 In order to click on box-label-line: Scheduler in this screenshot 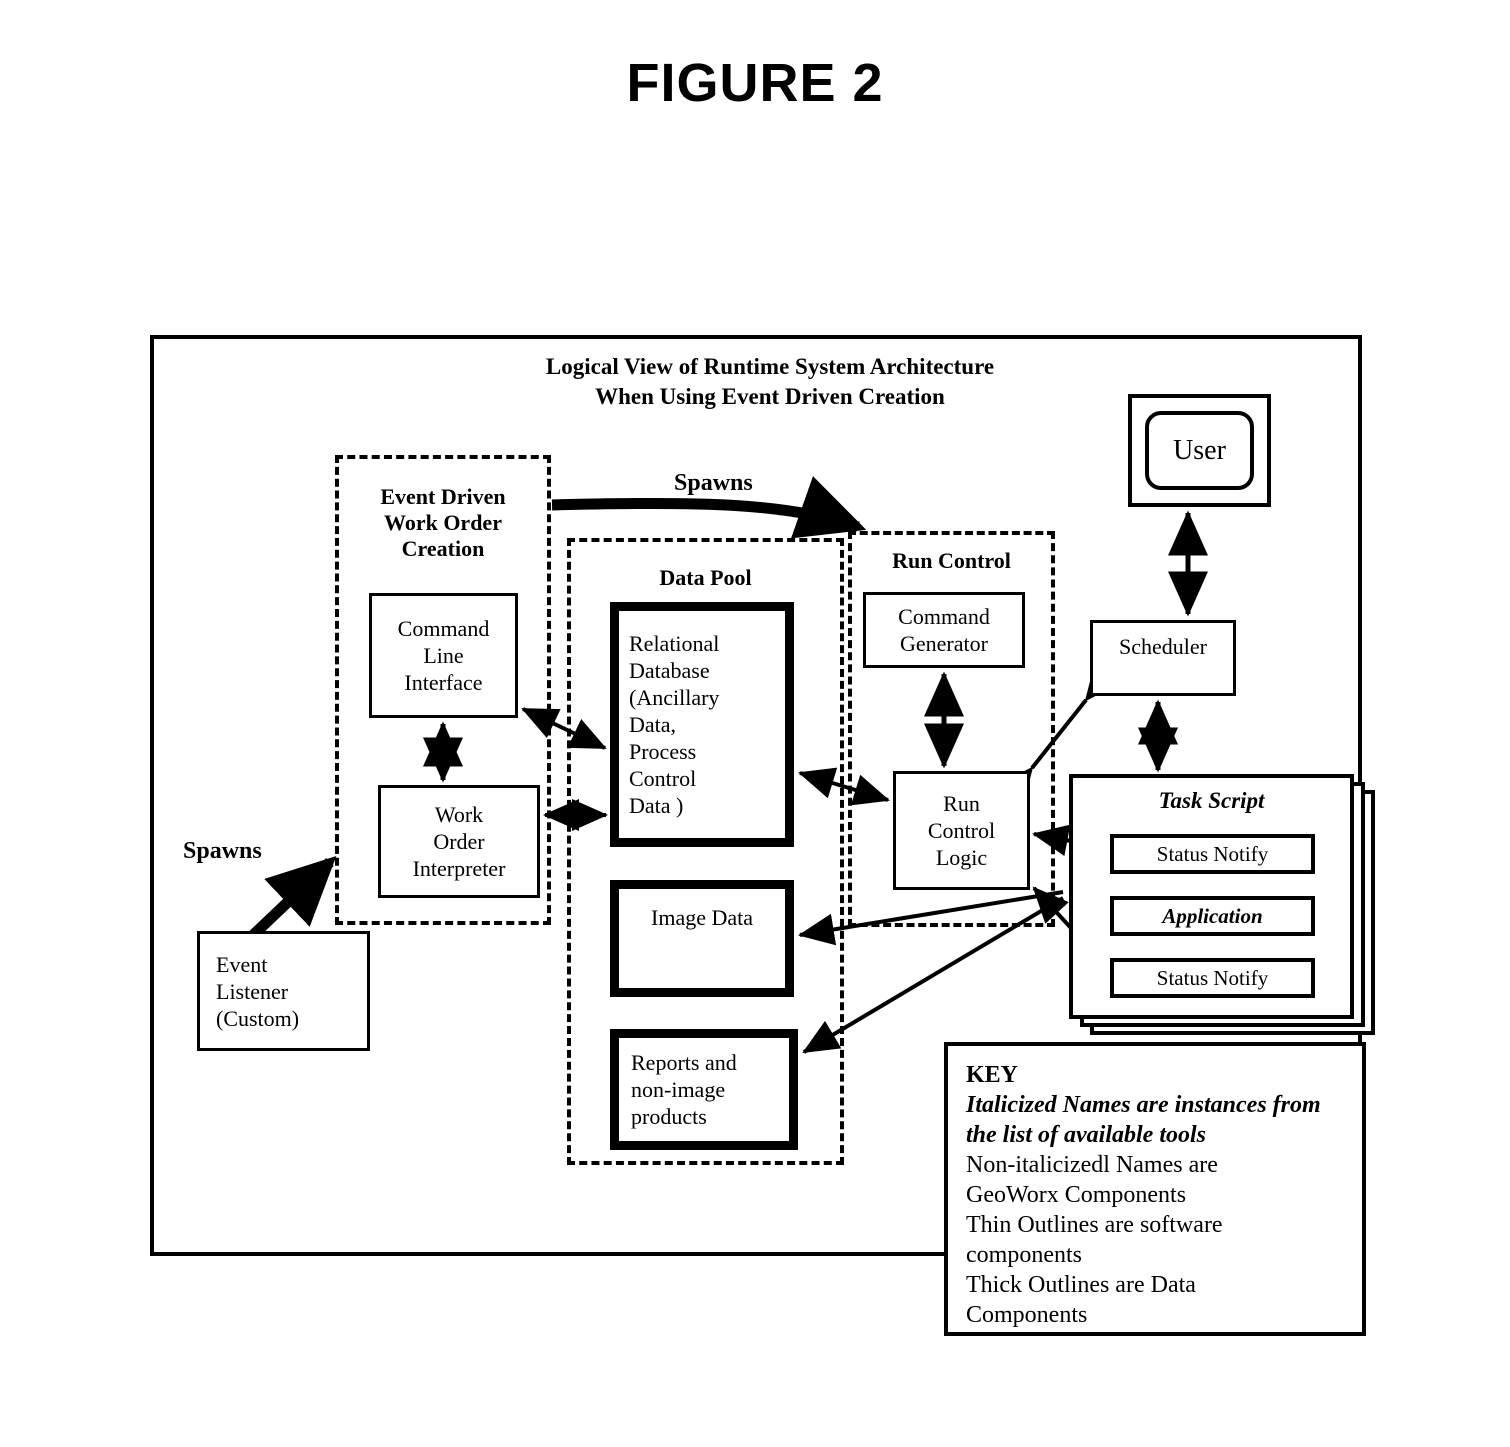, I will do `click(1163, 646)`.